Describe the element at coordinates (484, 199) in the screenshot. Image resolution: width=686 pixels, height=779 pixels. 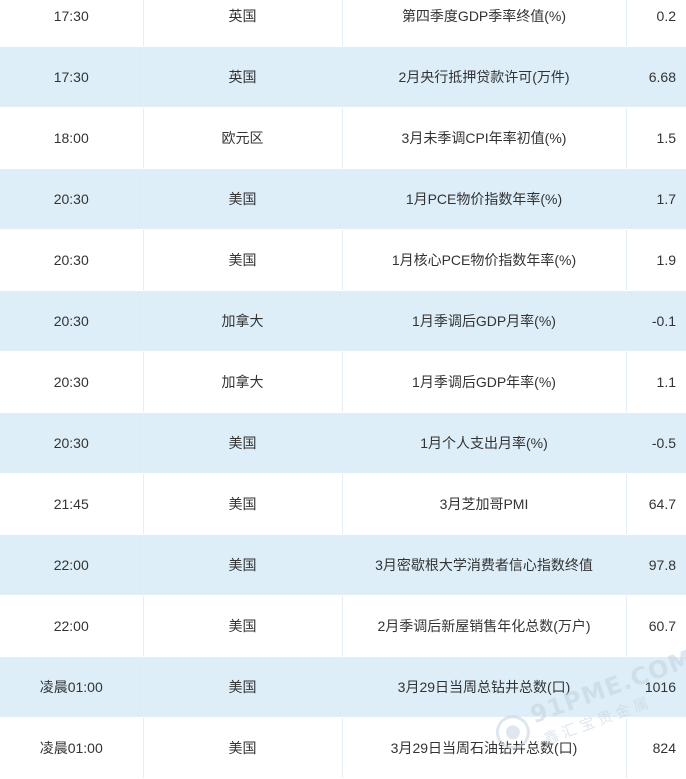
I see `indicator-name-cell: 1月PCE物价指数年率(%)` at that location.